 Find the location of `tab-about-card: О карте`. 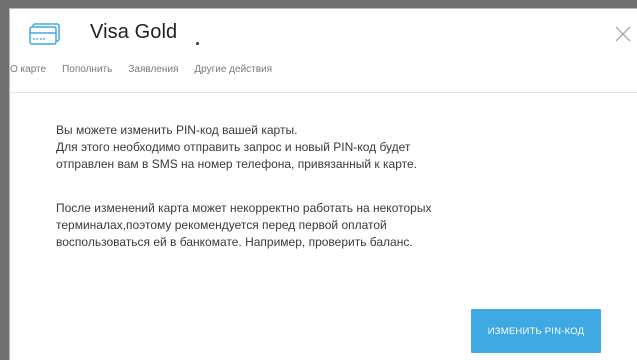

tab-about-card: О карте is located at coordinates (28, 74).